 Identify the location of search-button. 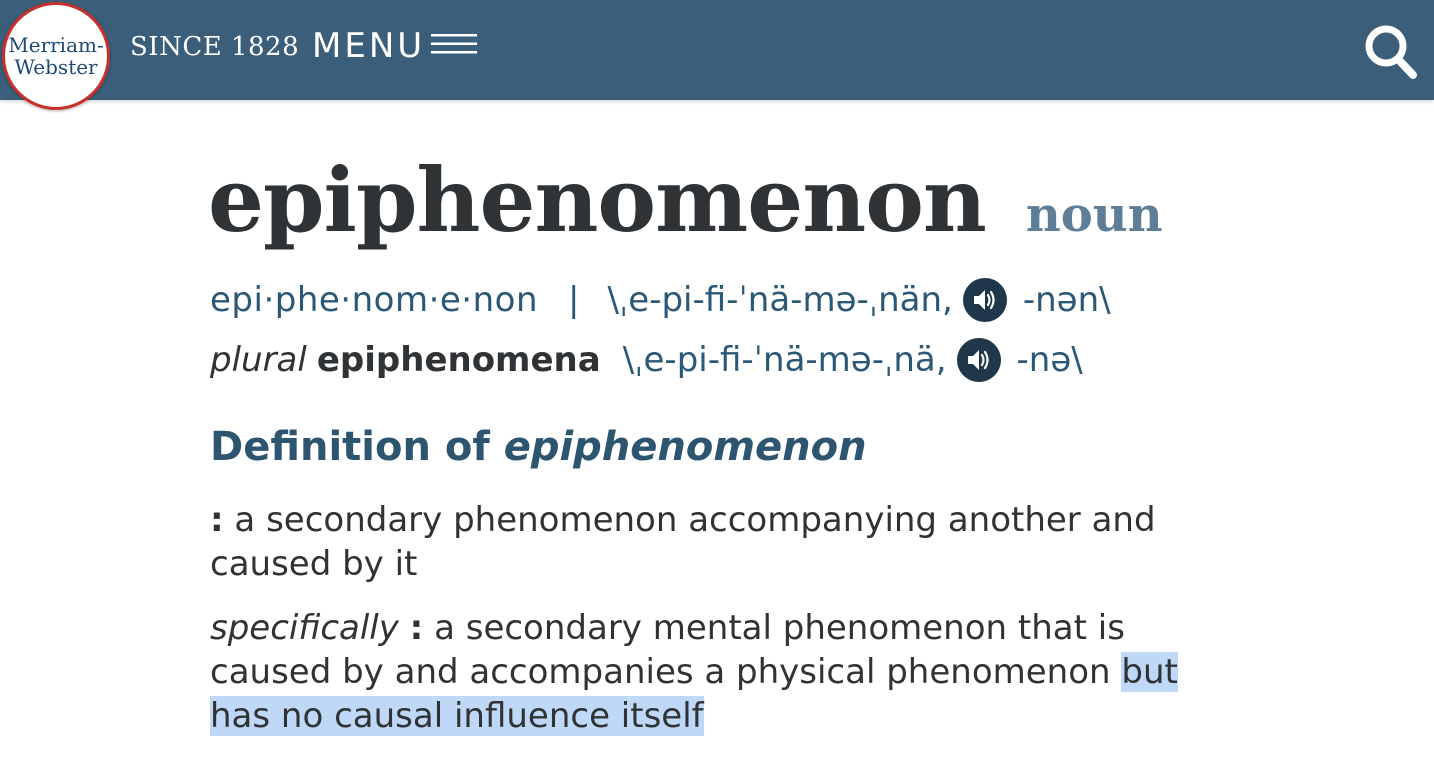
(1390, 53).